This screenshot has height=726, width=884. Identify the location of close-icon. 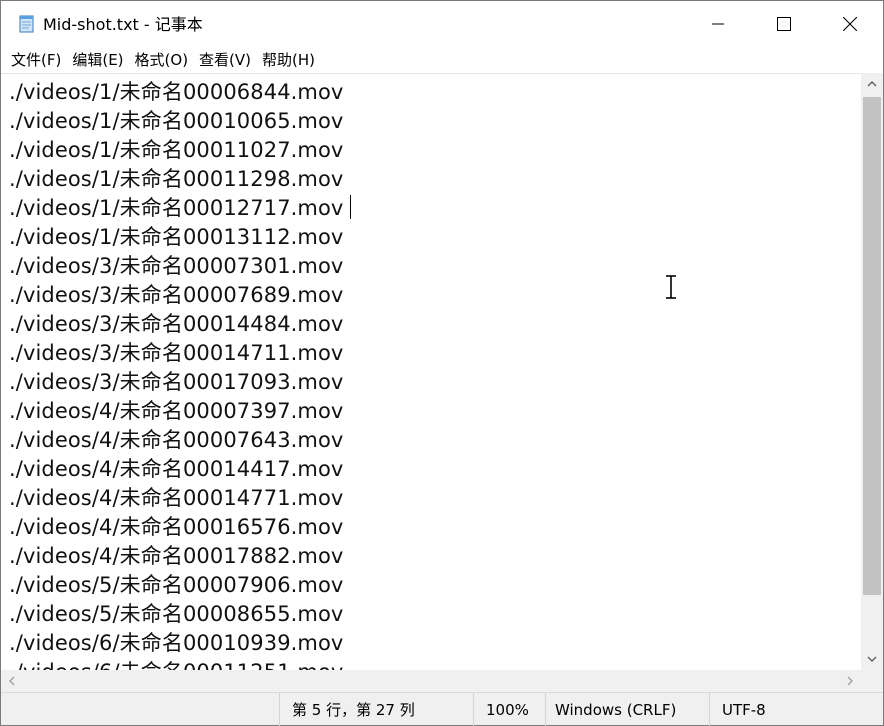
(850, 24).